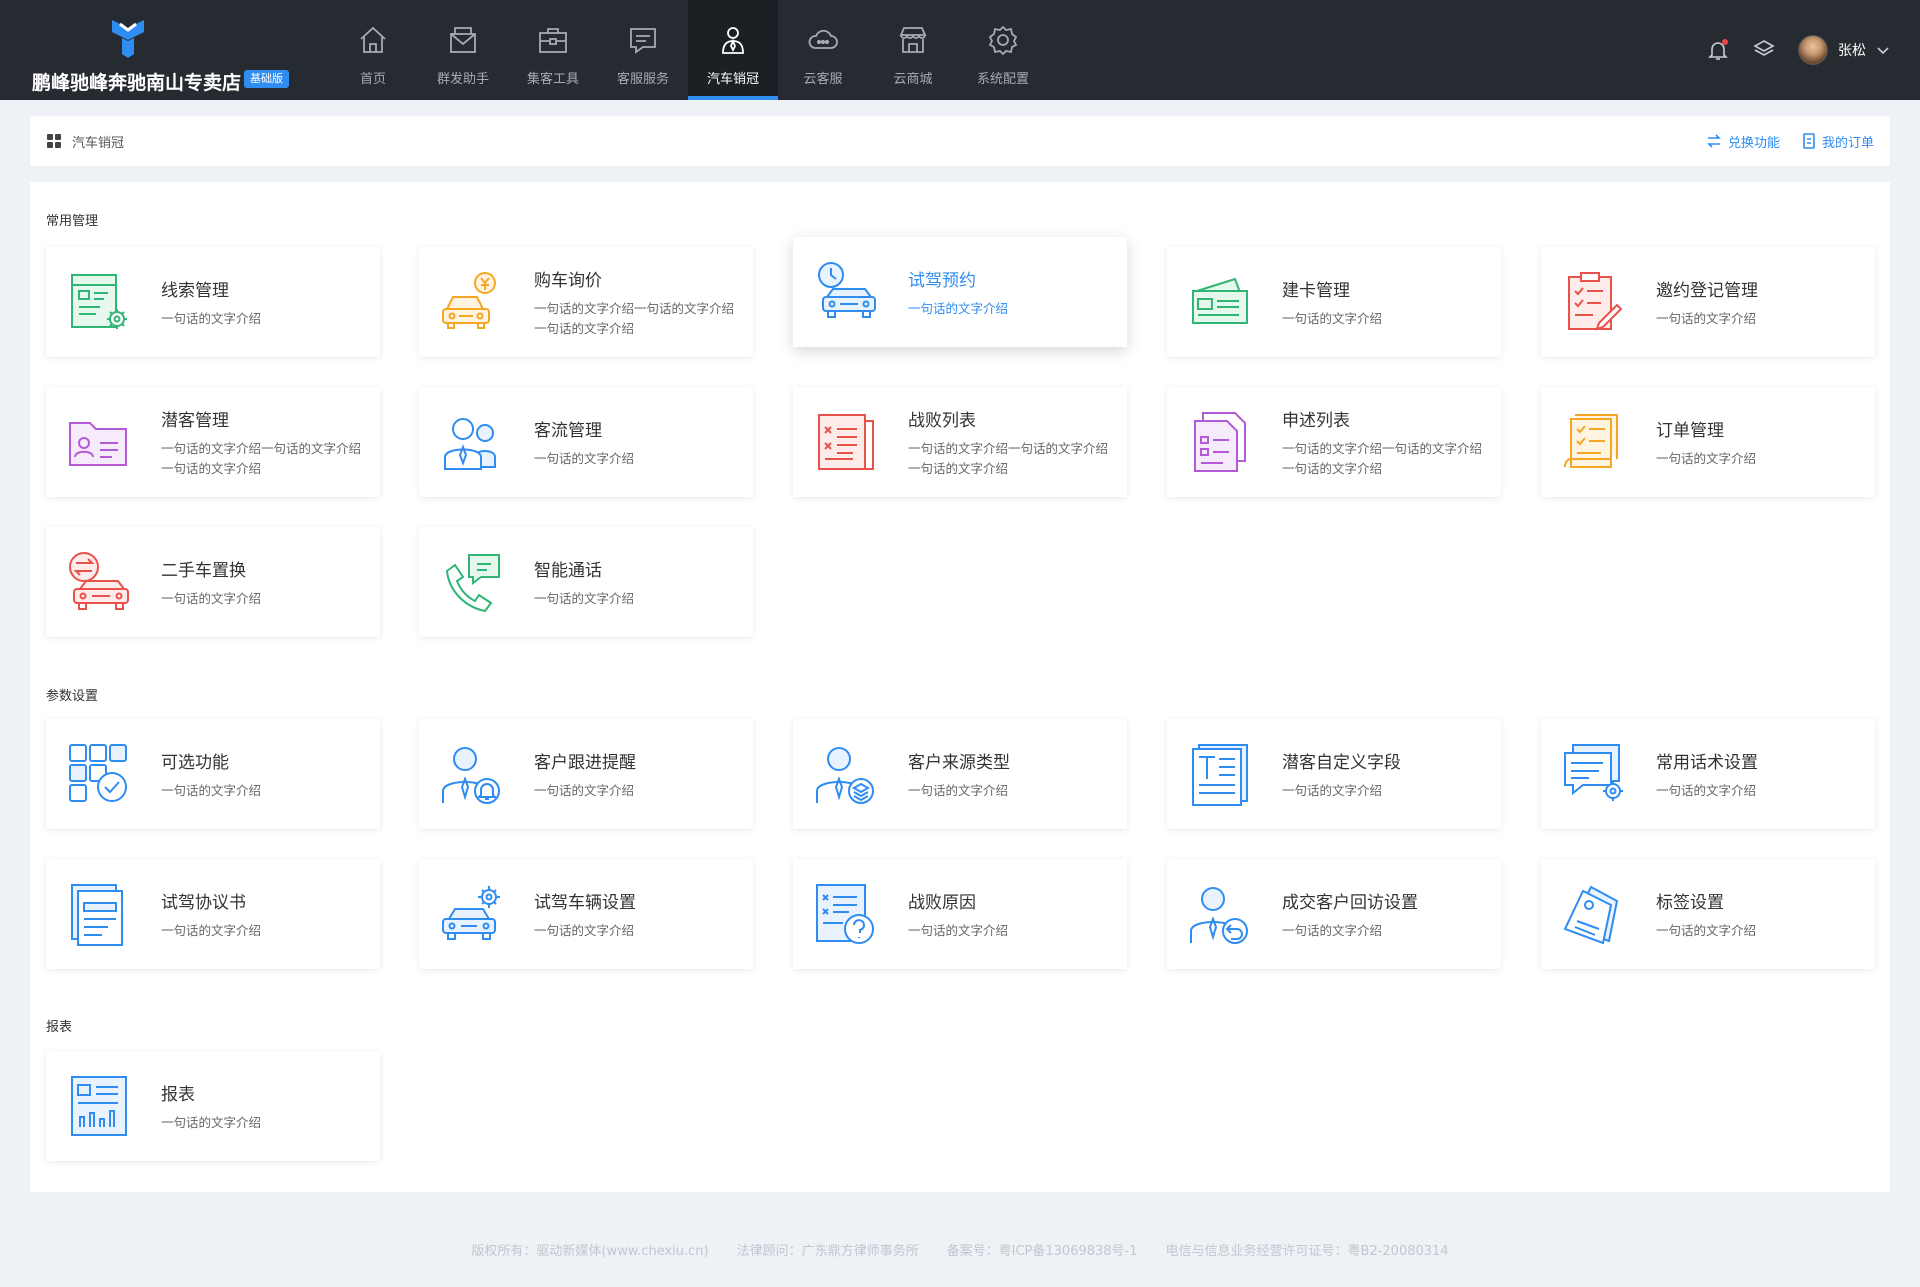 This screenshot has height=1287, width=1920. What do you see at coordinates (823, 50) in the screenshot?
I see `nav-cloud-service: 云客服` at bounding box center [823, 50].